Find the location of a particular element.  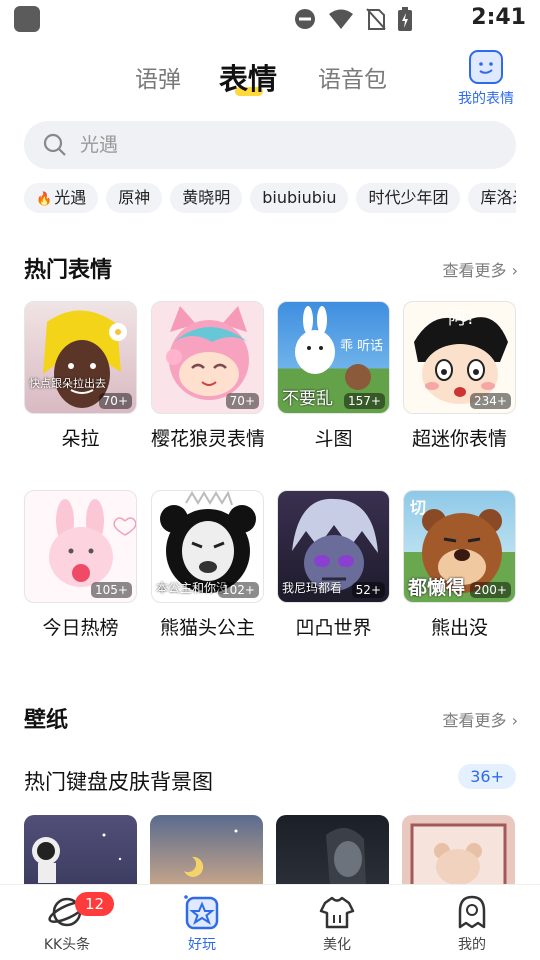

tab-emoji: 表情 is located at coordinates (248, 77).